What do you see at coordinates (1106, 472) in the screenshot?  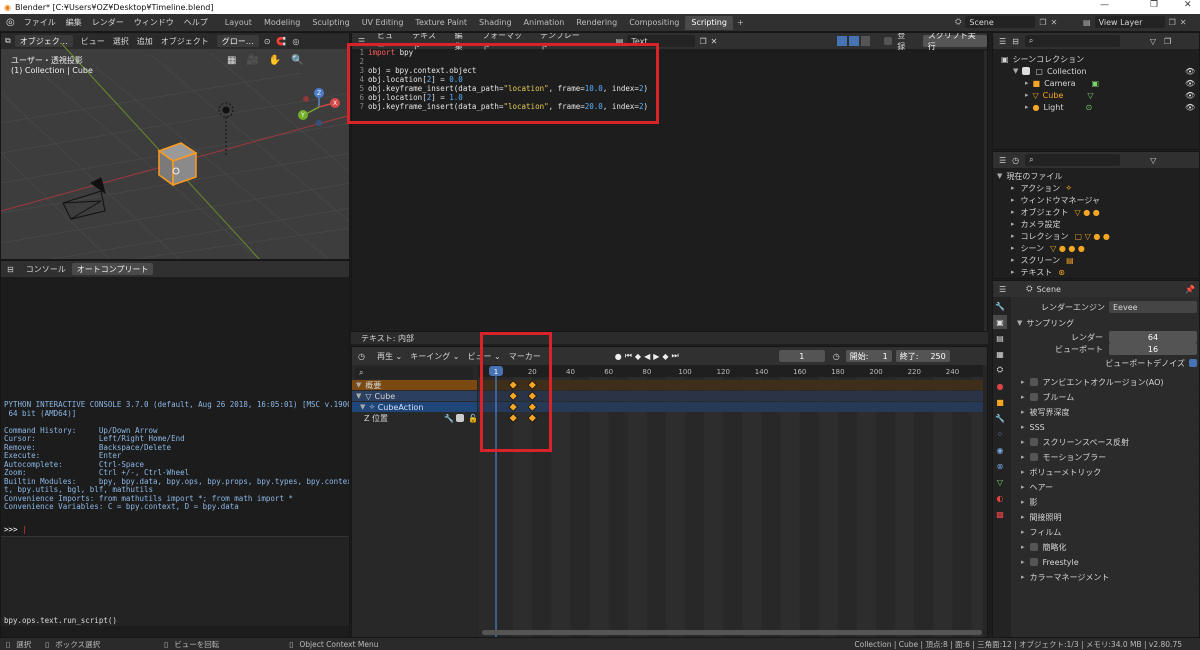 I see `panel-section: ▸ ボリューメトリック` at bounding box center [1106, 472].